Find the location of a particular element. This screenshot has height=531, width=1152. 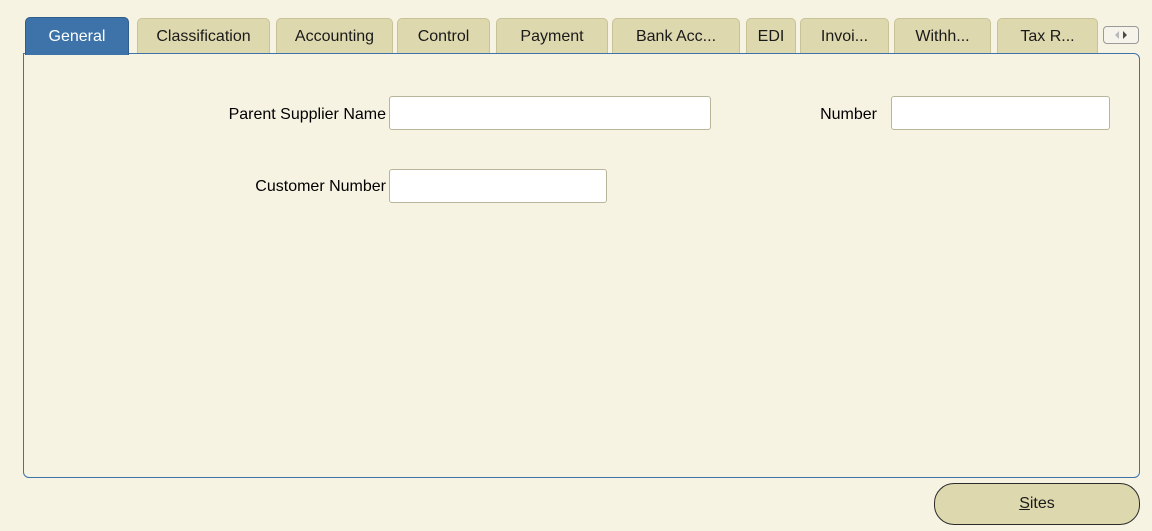

parent-supplier-name-label: Parent Supplier Name is located at coordinates (307, 114).